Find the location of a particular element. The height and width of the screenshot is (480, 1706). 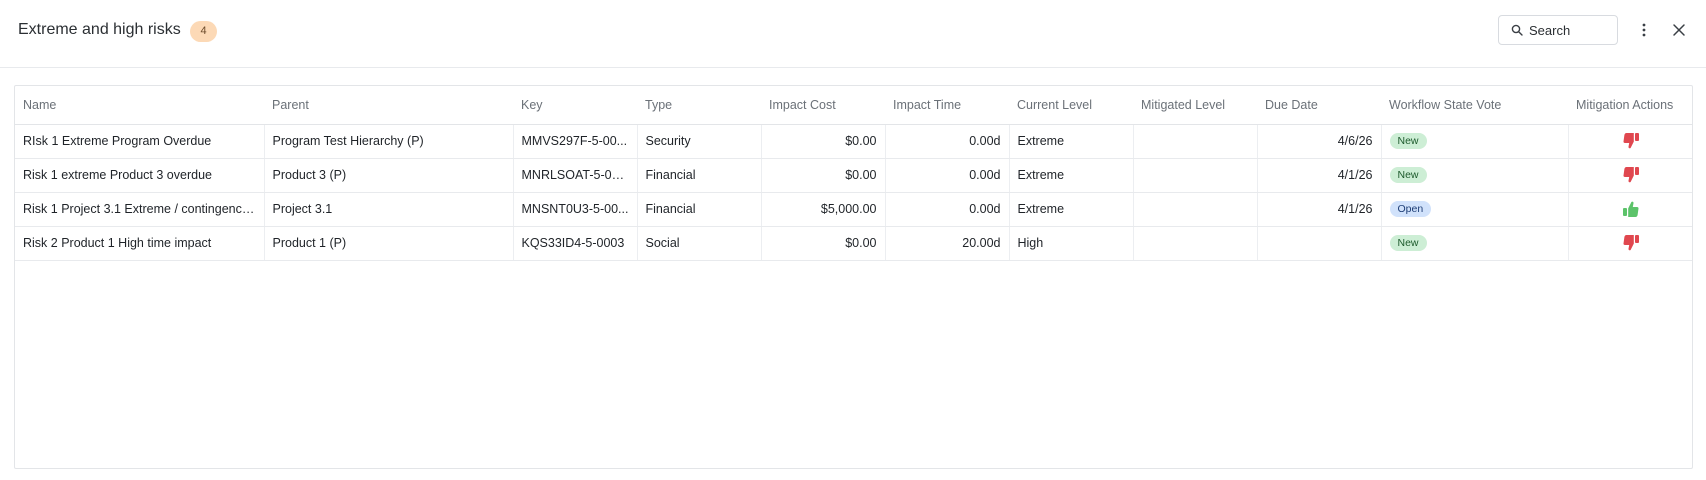

column-header-mitigation-actions: Mitigation Actions is located at coordinates (1630, 105).